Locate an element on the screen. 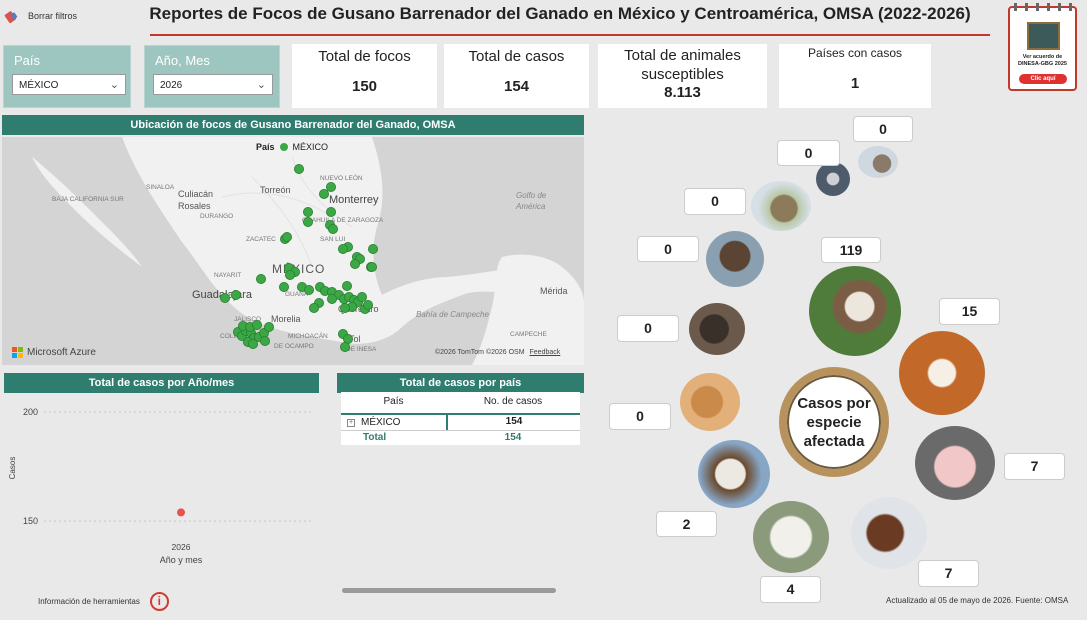 This screenshot has height=620, width=1087. kpi-total-cases: Total de casos 154 is located at coordinates (516, 76).